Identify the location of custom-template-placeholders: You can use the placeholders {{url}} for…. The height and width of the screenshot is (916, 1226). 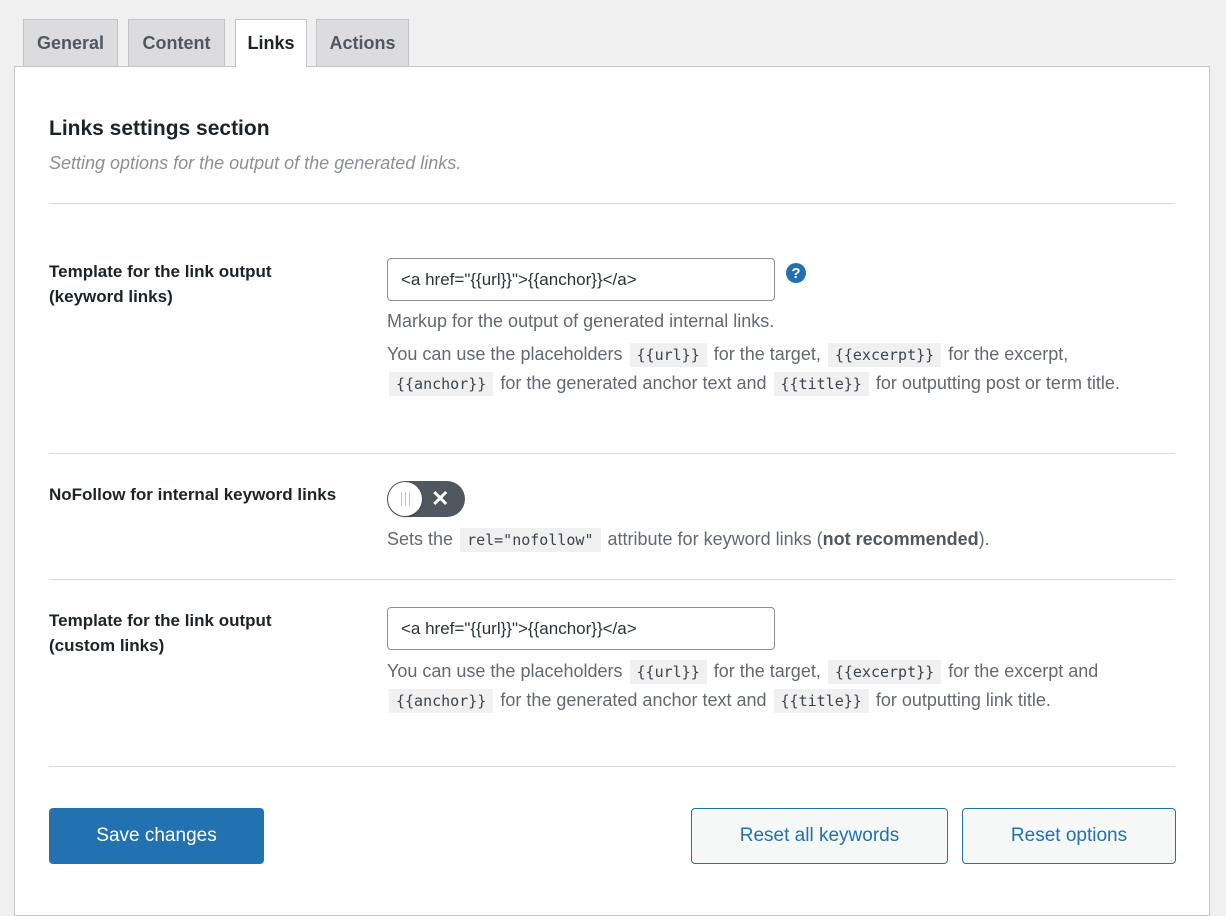
(772, 686).